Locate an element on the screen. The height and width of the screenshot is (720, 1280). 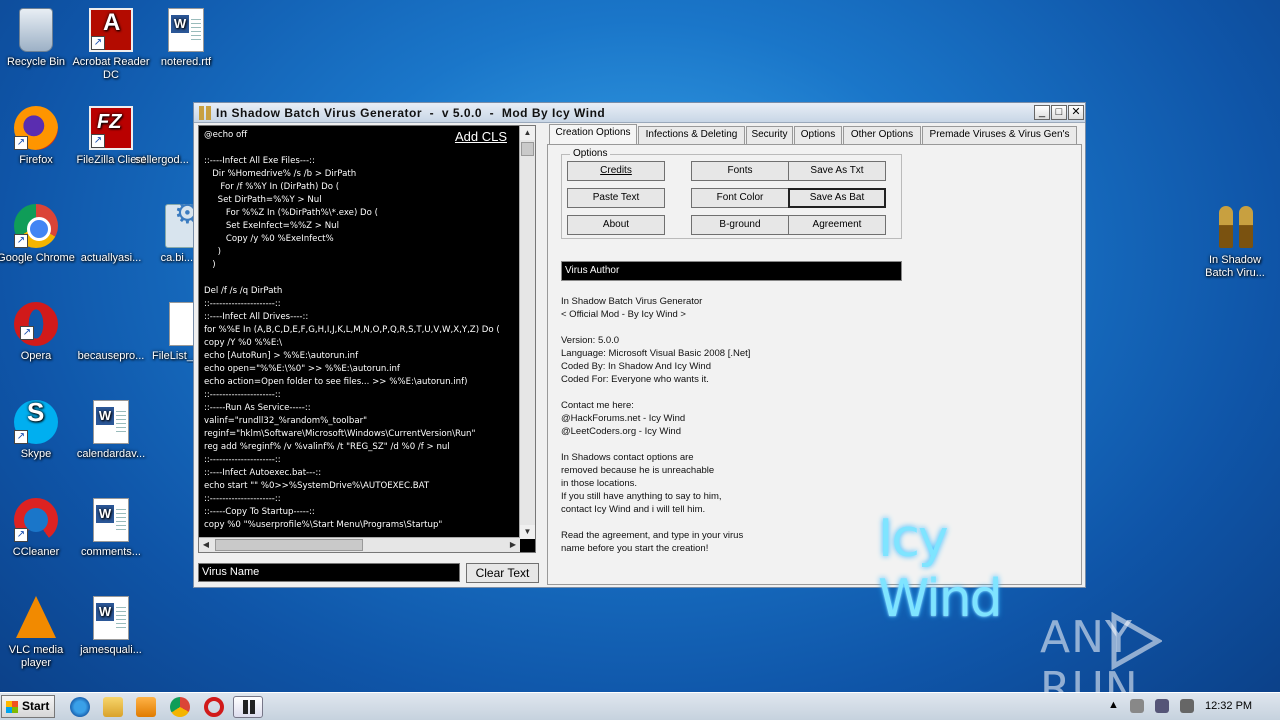
close-button: ✕ is located at coordinates (1076, 112).